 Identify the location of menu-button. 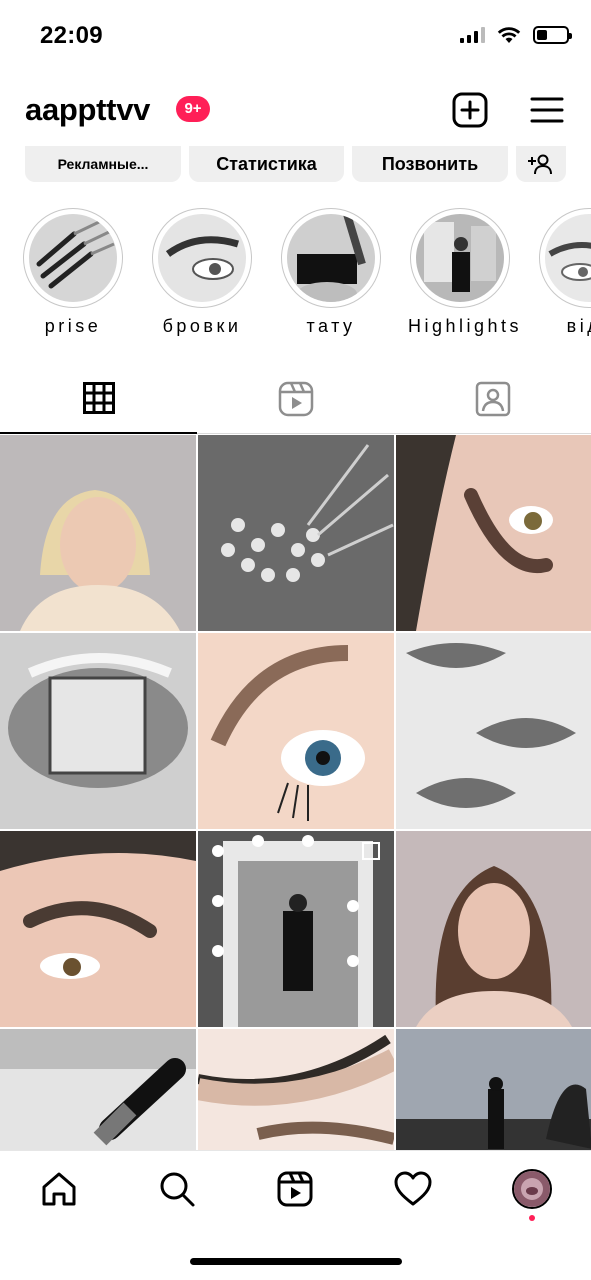
(547, 110).